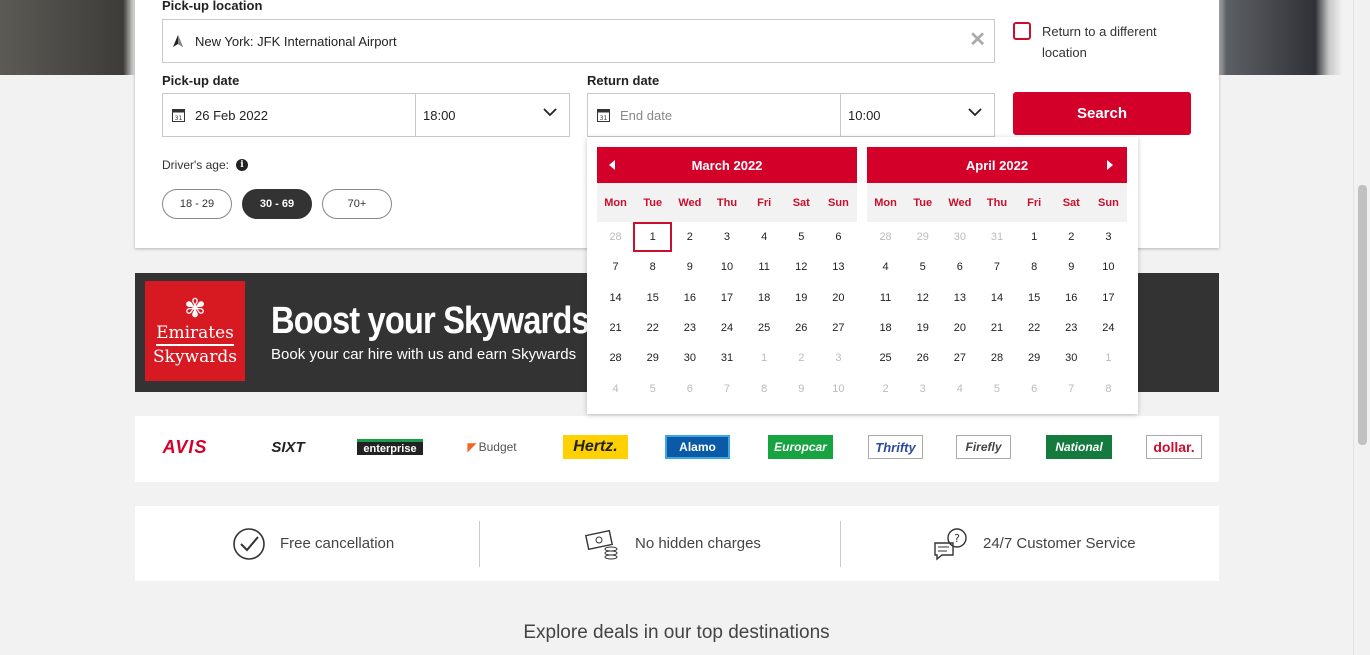 This screenshot has width=1370, height=655. I want to click on return-time-select: 10:00, so click(917, 115).